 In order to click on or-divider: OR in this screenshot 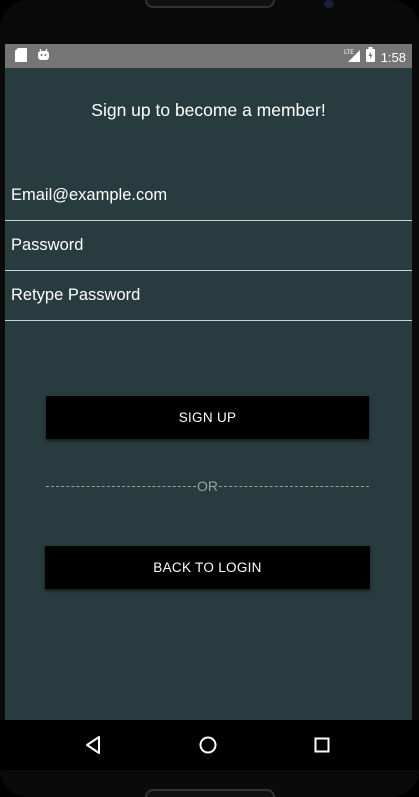, I will do `click(207, 486)`.